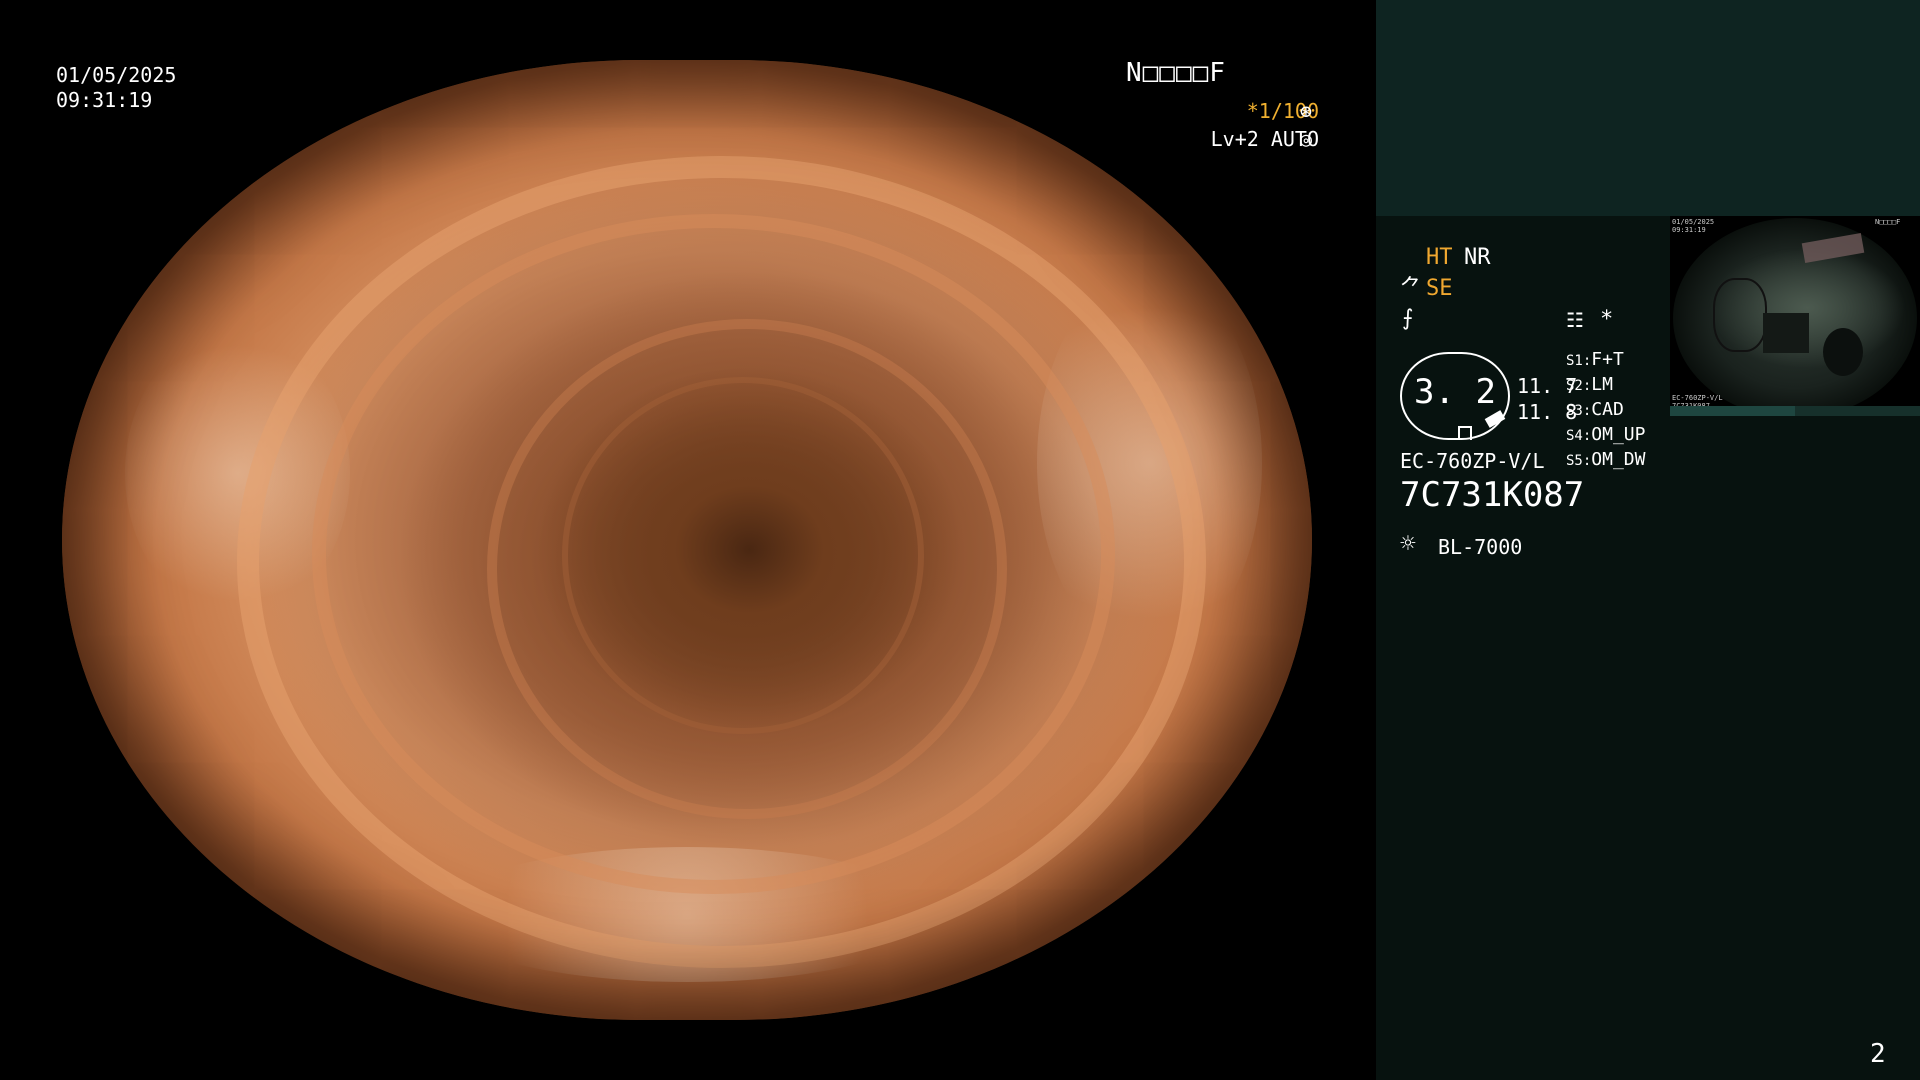  What do you see at coordinates (1618, 459) in the screenshot?
I see `switch-value: OM_DW` at bounding box center [1618, 459].